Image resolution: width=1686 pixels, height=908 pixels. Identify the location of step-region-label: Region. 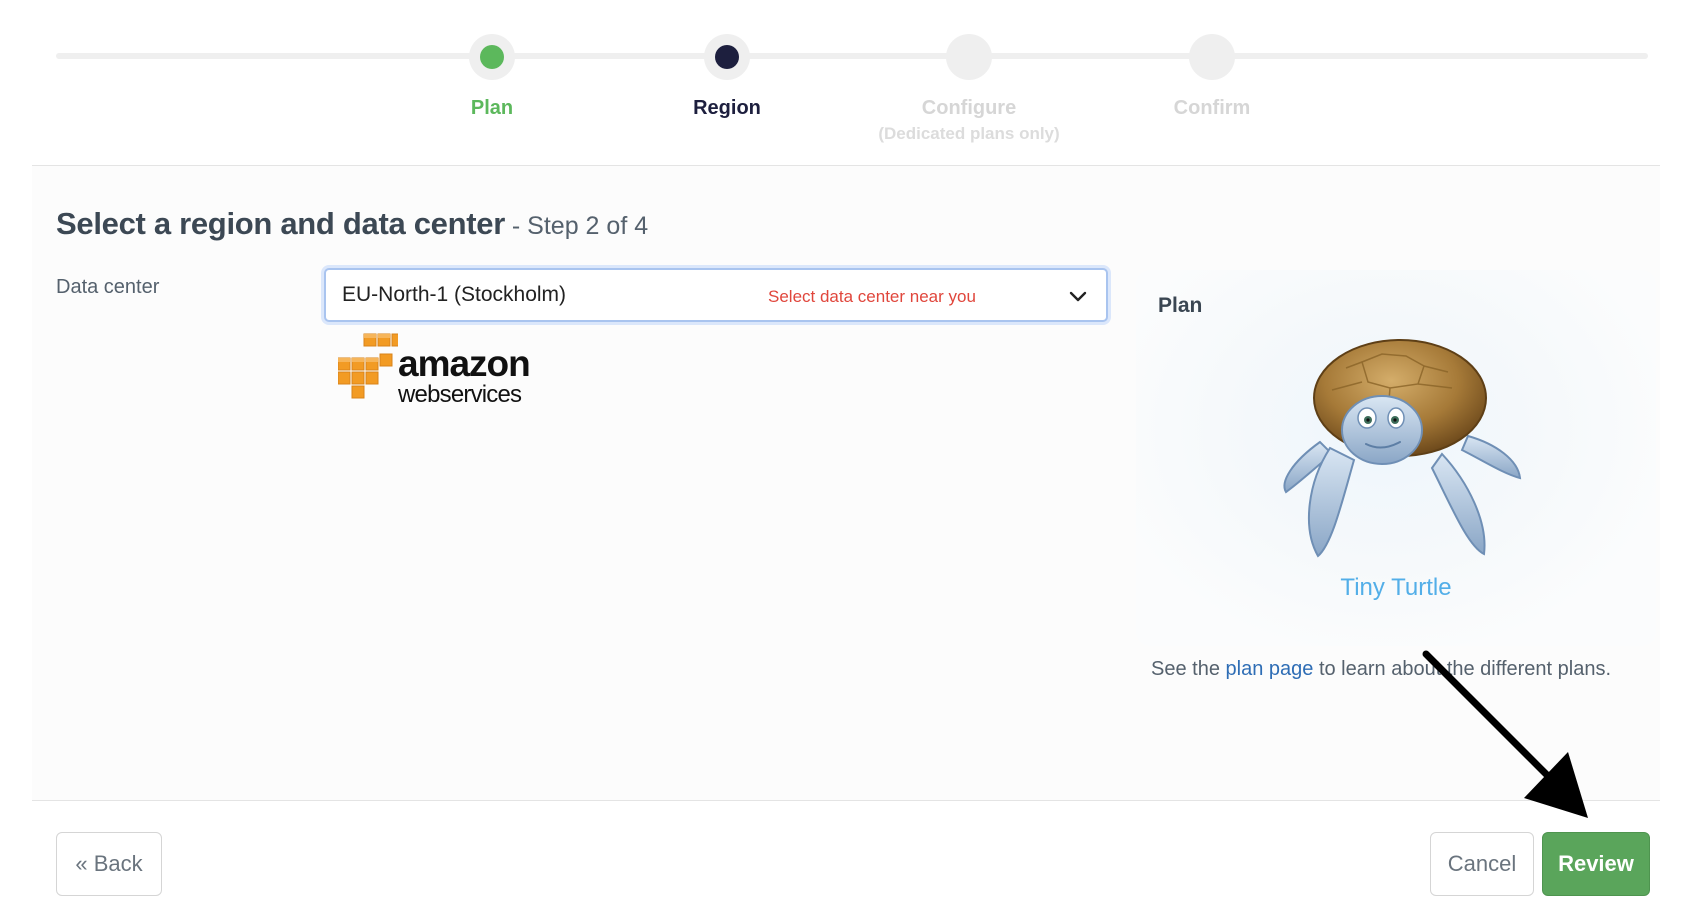
(727, 108).